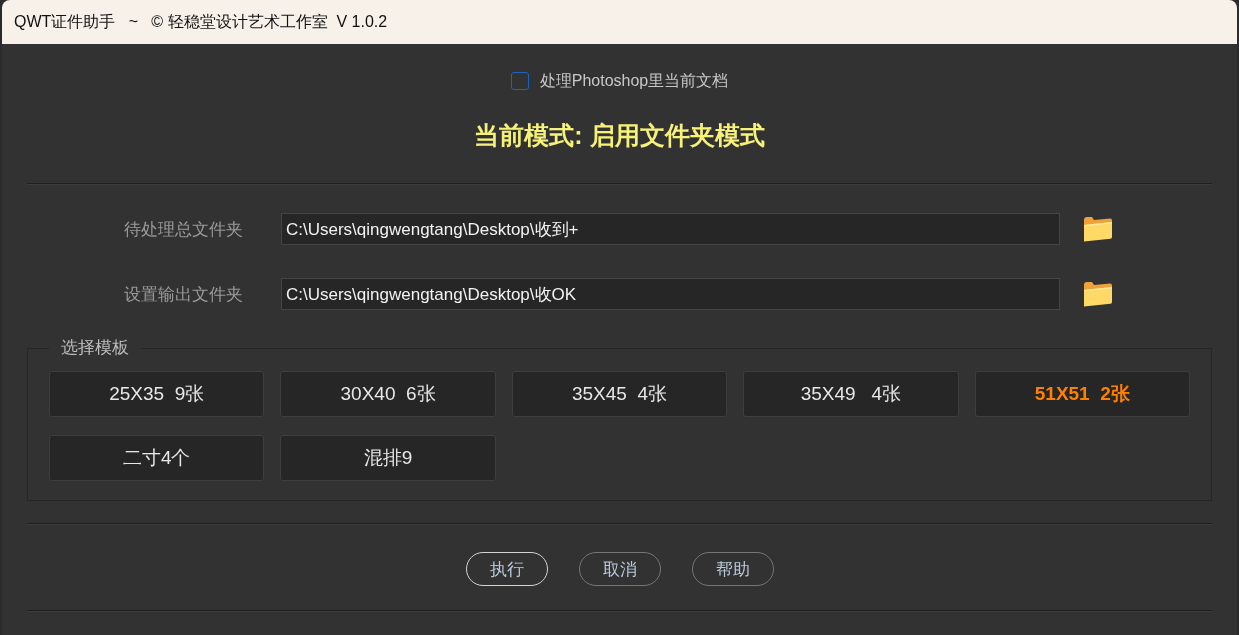  Describe the element at coordinates (851, 394) in the screenshot. I see `template-button: 35X49 4张` at that location.